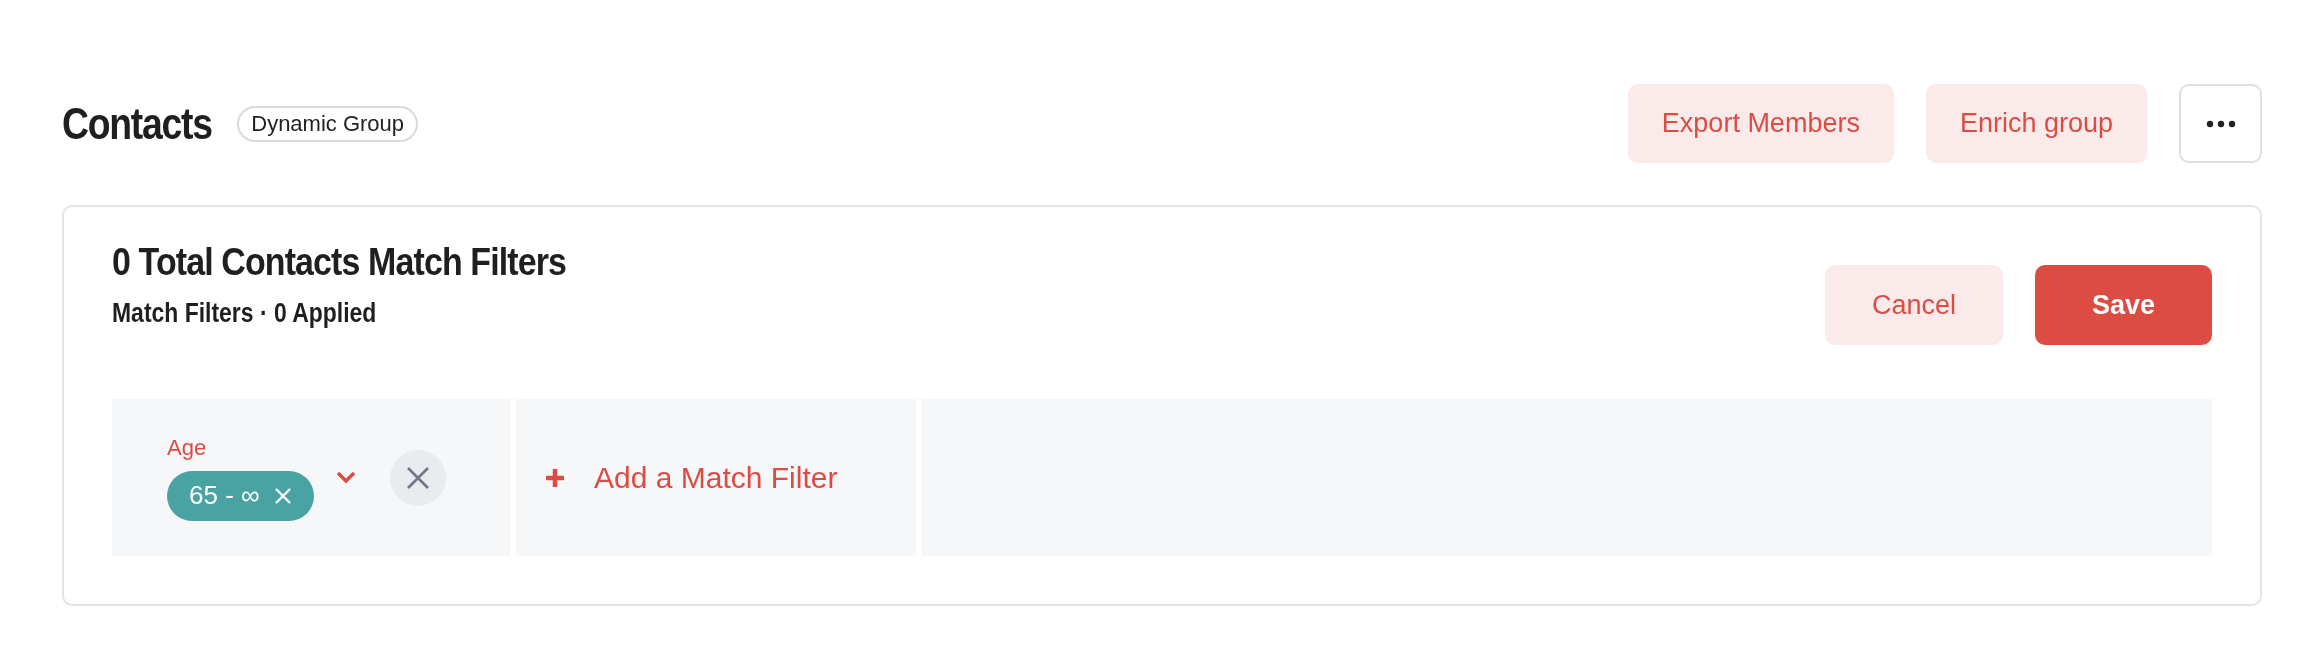 This screenshot has height=652, width=2312. I want to click on filters-applied-subtitle: Match Filters · 0 Applied, so click(245, 313).